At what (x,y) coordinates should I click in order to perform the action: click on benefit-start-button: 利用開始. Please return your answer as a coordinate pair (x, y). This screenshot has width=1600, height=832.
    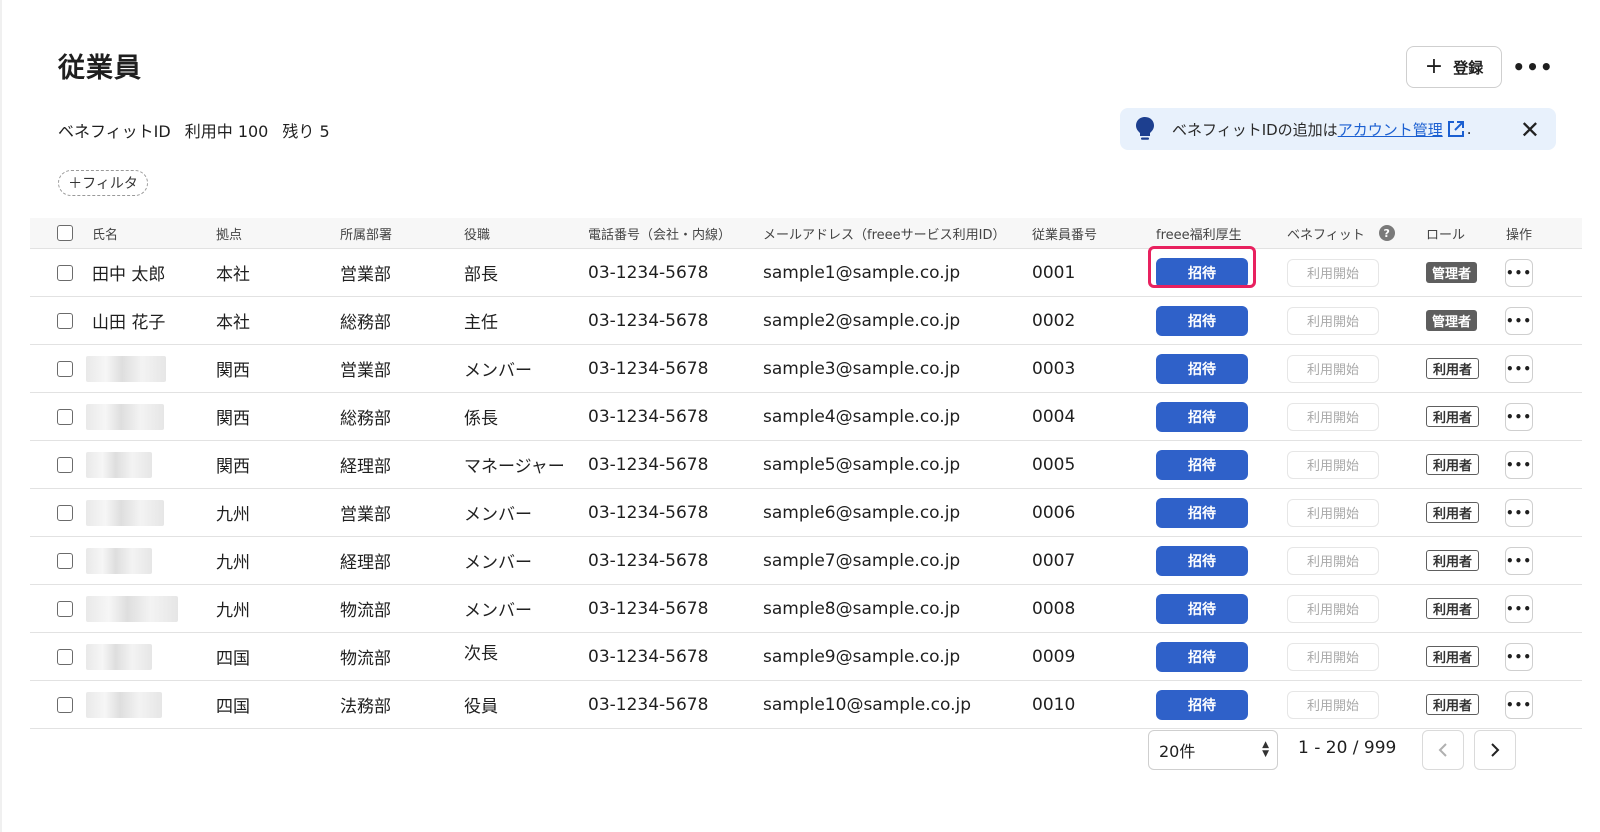
    Looking at the image, I should click on (1333, 368).